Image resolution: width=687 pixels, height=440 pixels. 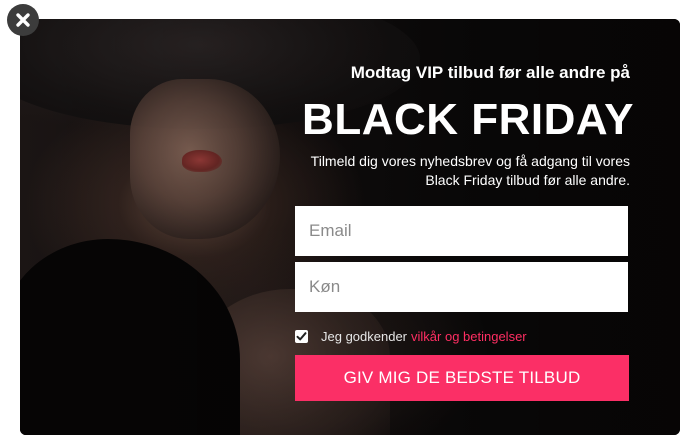 I want to click on email-field, so click(x=461, y=231).